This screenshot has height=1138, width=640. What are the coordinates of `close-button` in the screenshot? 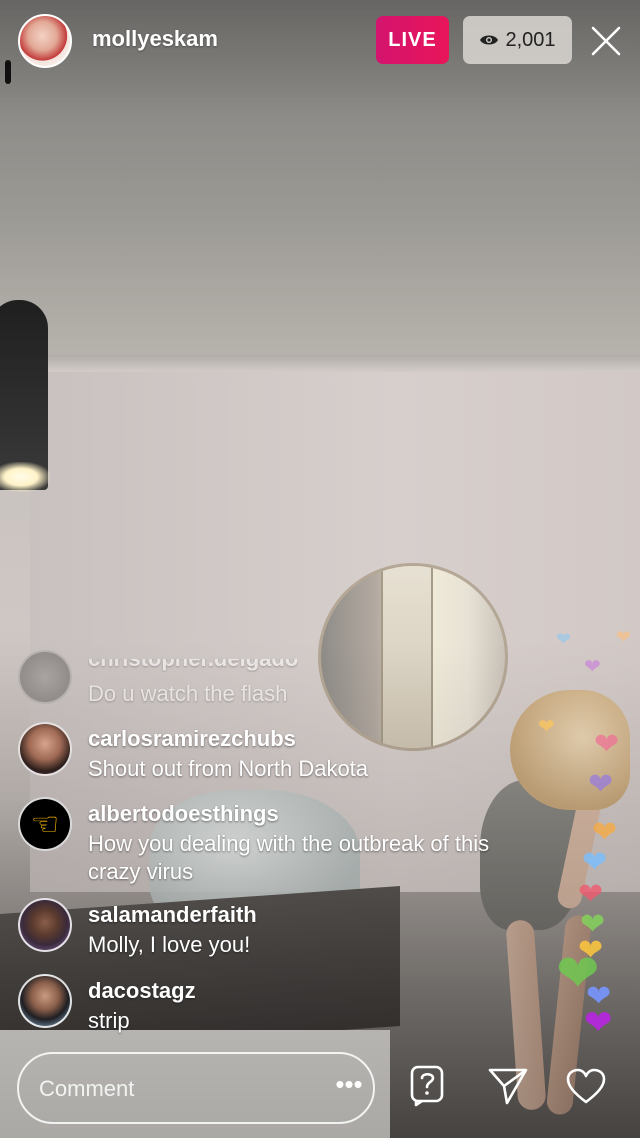 It's located at (606, 41).